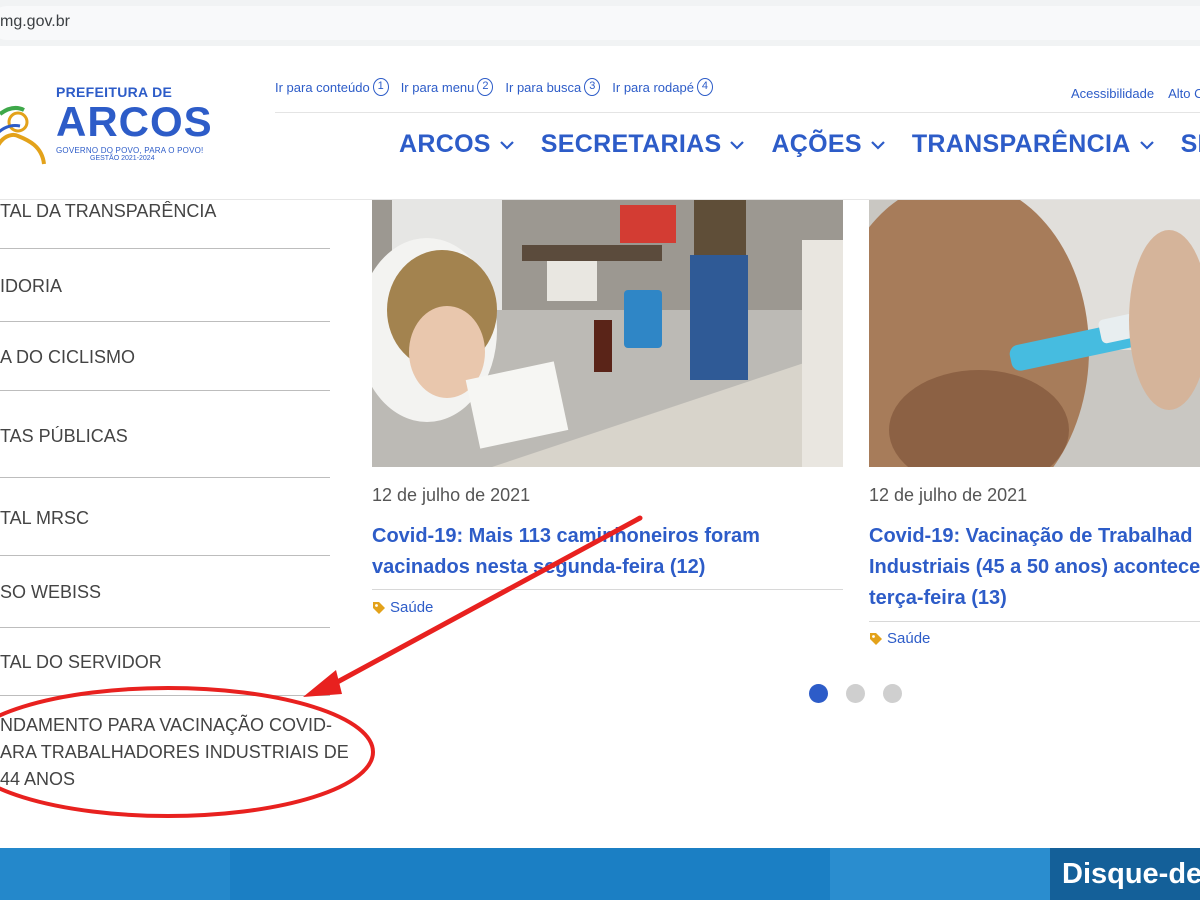 The image size is (1200, 900). What do you see at coordinates (445, 144) in the screenshot?
I see `nav-label: ARCOS` at bounding box center [445, 144].